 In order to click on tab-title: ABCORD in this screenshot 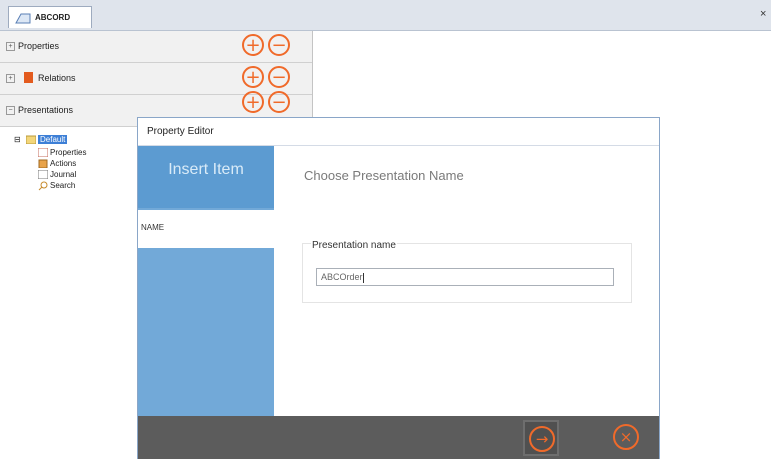, I will do `click(53, 17)`.